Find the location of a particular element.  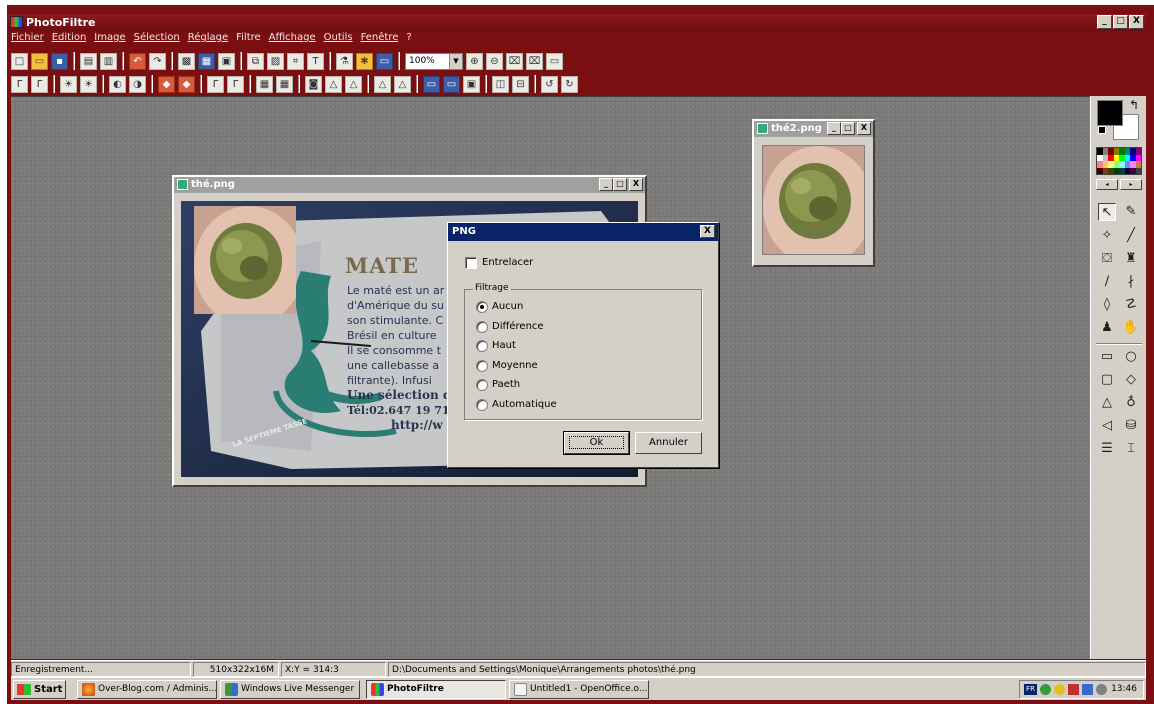

save-icon: ▪ is located at coordinates (59, 61).